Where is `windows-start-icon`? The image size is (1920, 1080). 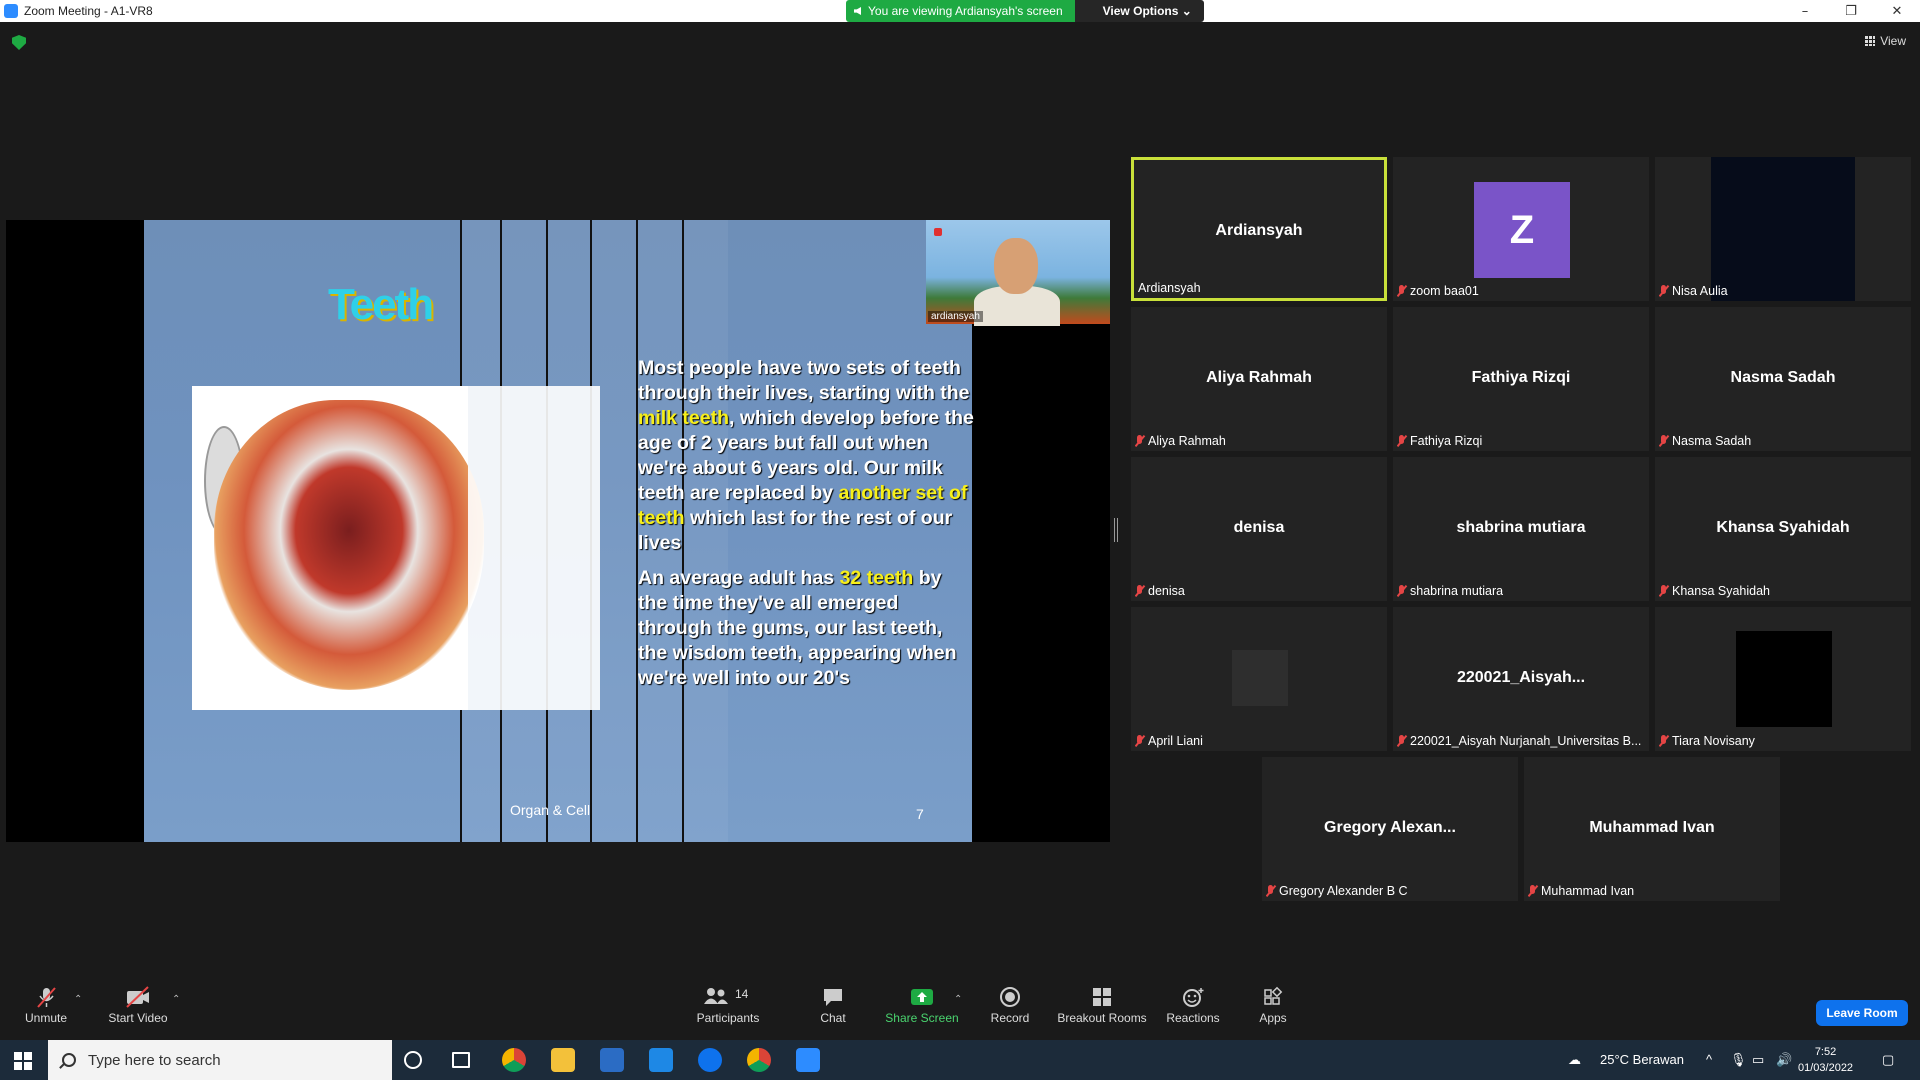 windows-start-icon is located at coordinates (23, 1061).